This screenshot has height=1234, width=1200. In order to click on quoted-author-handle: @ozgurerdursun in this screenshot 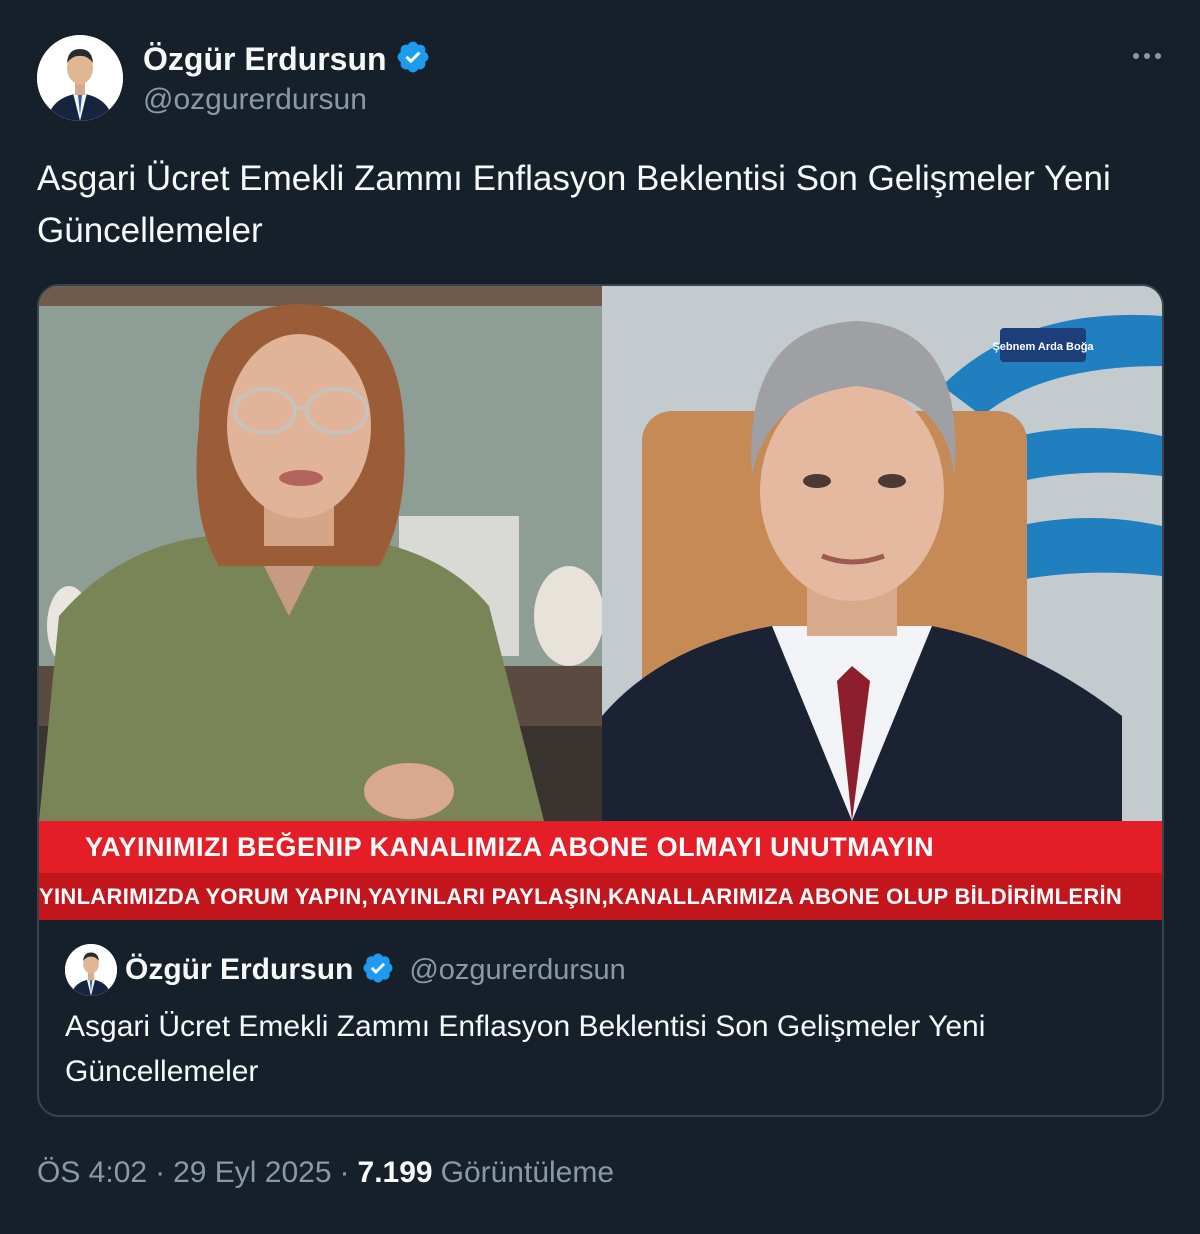, I will do `click(517, 970)`.